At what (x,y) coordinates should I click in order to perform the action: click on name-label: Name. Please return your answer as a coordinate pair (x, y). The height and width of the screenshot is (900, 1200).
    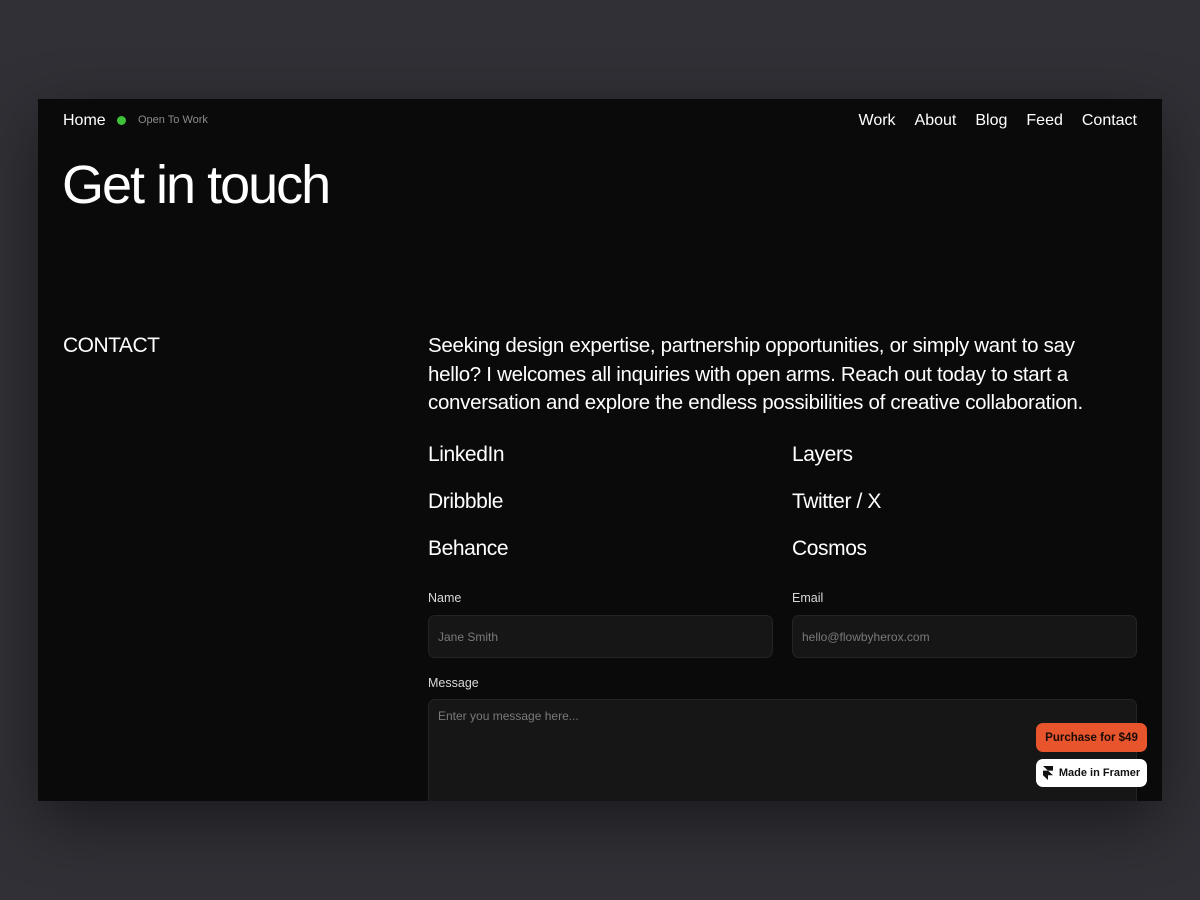
    Looking at the image, I should click on (445, 598).